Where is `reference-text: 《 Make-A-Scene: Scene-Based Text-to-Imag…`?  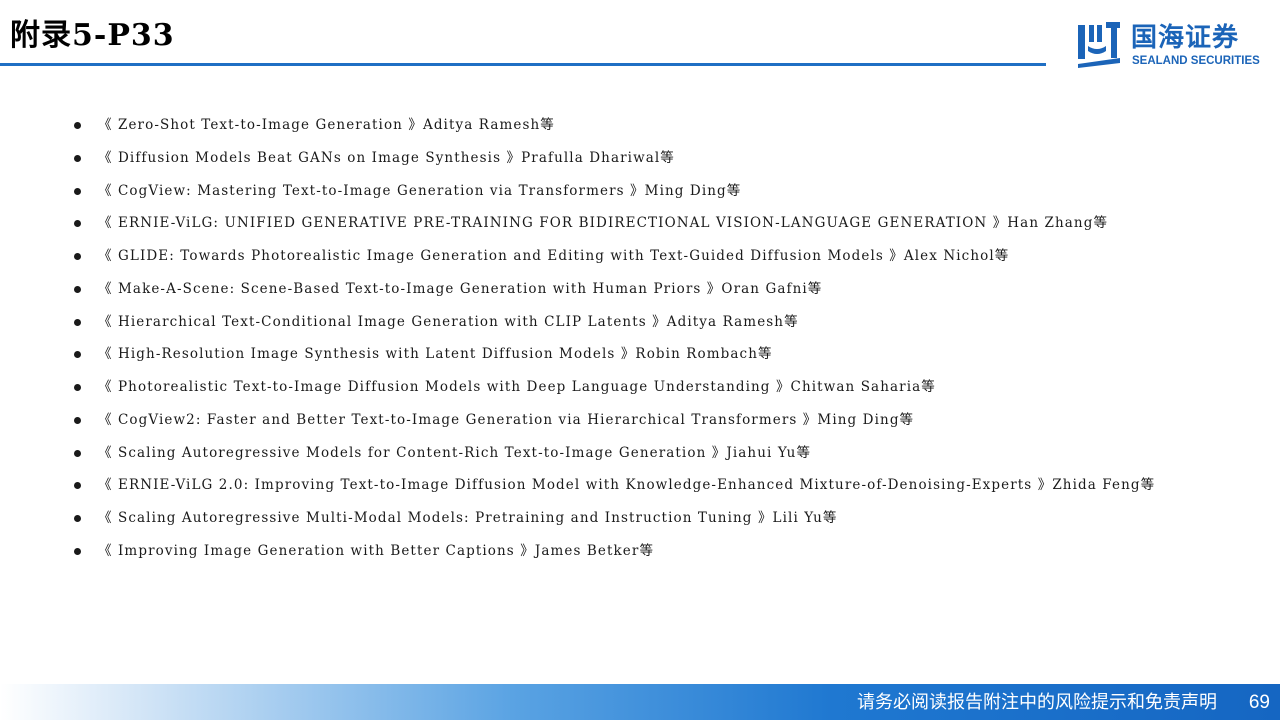
reference-text: 《 Make-A-Scene: Scene-Based Text-to-Imag… is located at coordinates (460, 288).